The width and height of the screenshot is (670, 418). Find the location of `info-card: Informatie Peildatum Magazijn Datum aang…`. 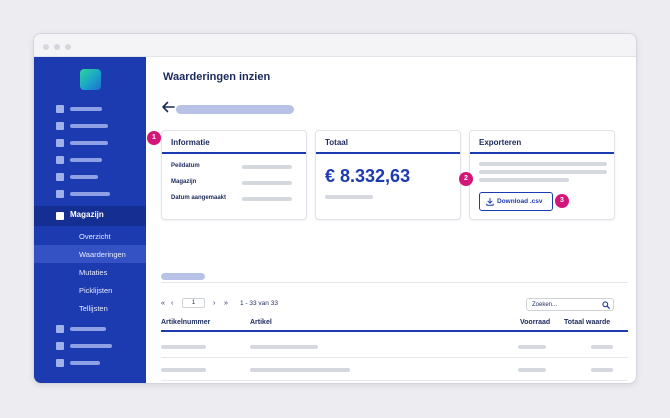

info-card: Informatie Peildatum Magazijn Datum aang… is located at coordinates (234, 175).